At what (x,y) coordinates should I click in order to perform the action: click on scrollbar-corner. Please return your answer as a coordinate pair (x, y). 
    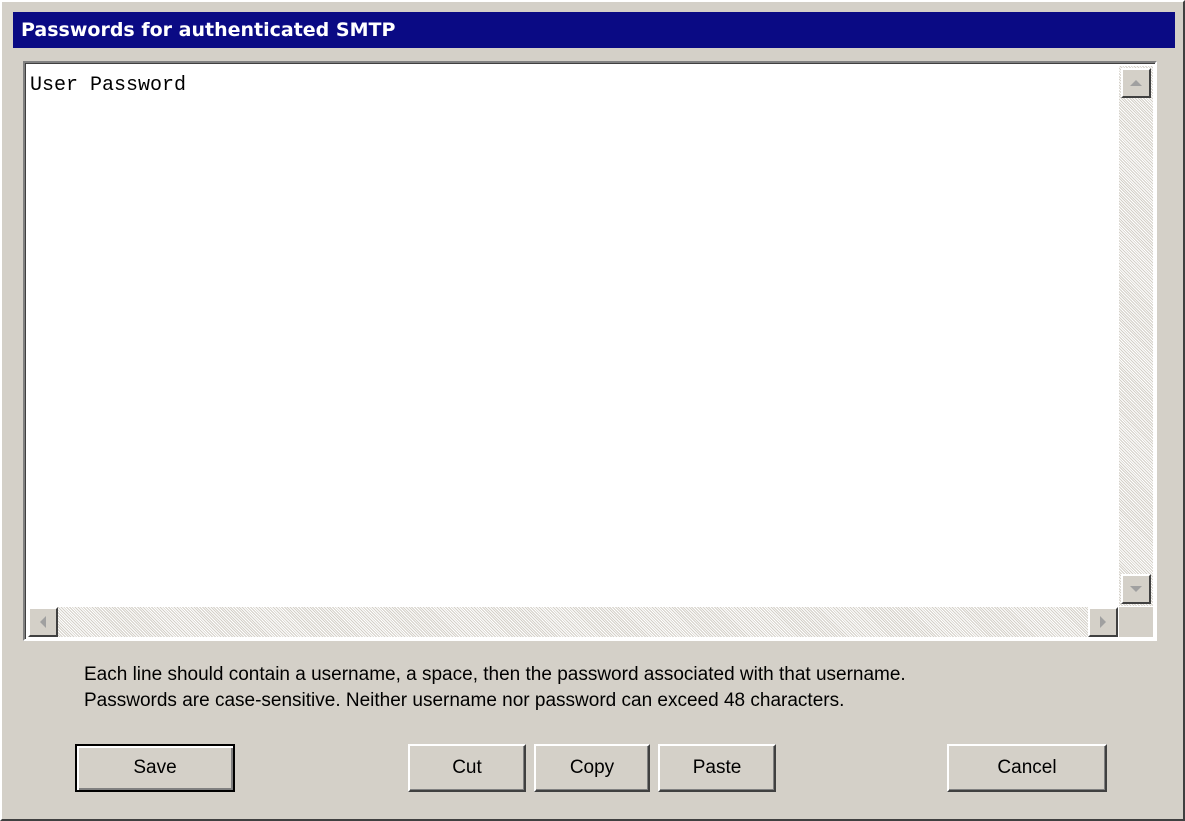
    Looking at the image, I should click on (1136, 622).